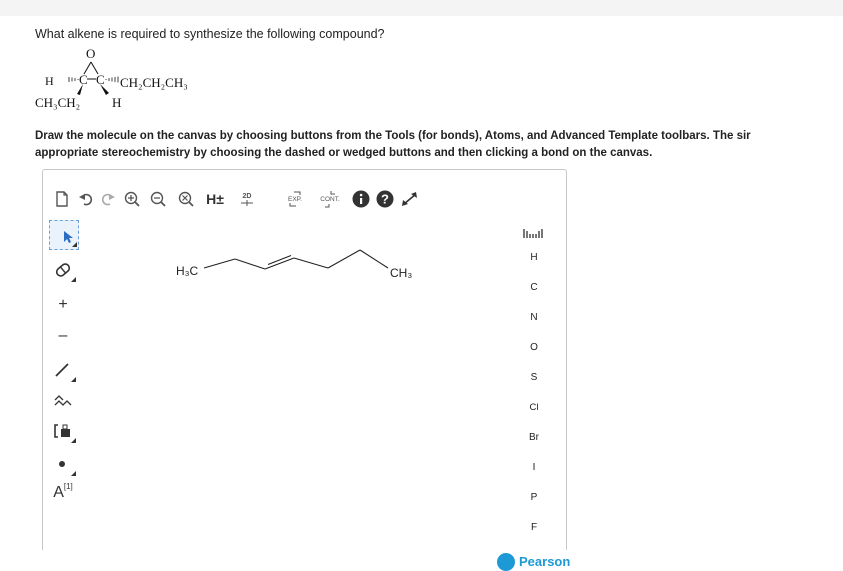 This screenshot has width=843, height=571. I want to click on zoom-fit-icon, so click(186, 199).